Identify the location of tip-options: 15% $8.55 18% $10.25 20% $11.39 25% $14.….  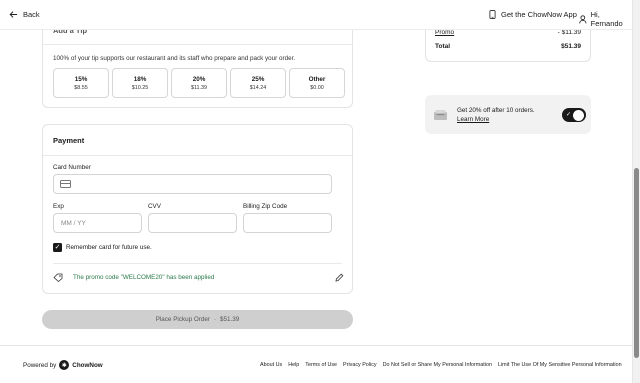
(199, 83).